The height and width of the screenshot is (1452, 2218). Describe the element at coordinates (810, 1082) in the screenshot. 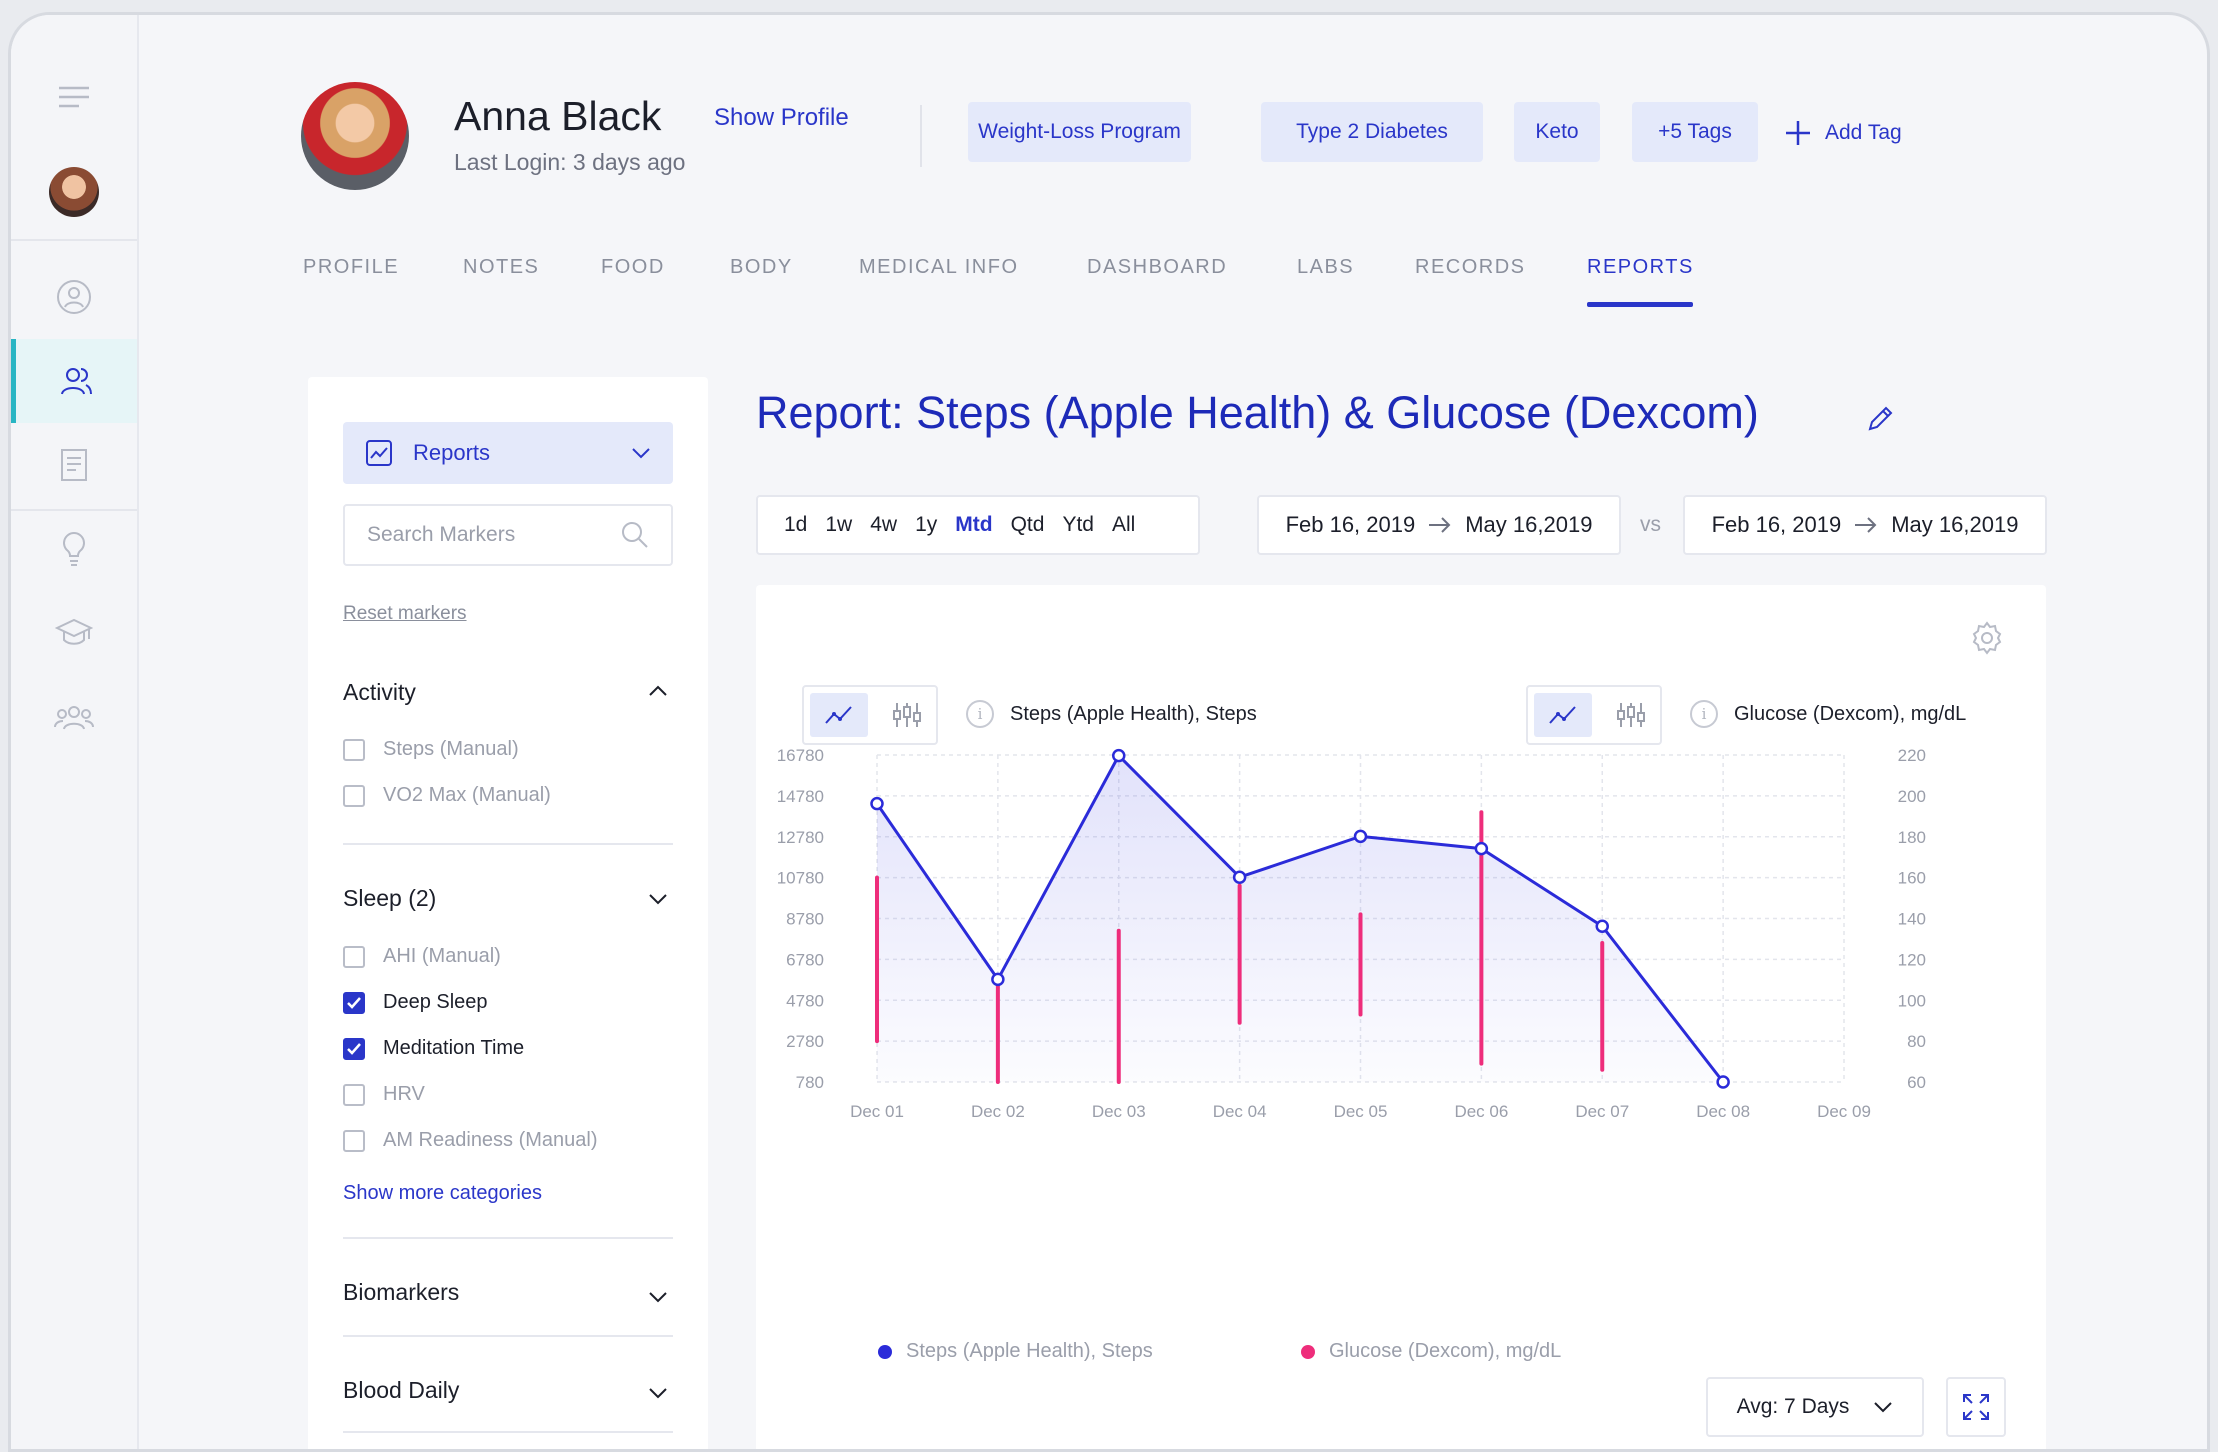

I see `y-left-tick-label: 780` at that location.